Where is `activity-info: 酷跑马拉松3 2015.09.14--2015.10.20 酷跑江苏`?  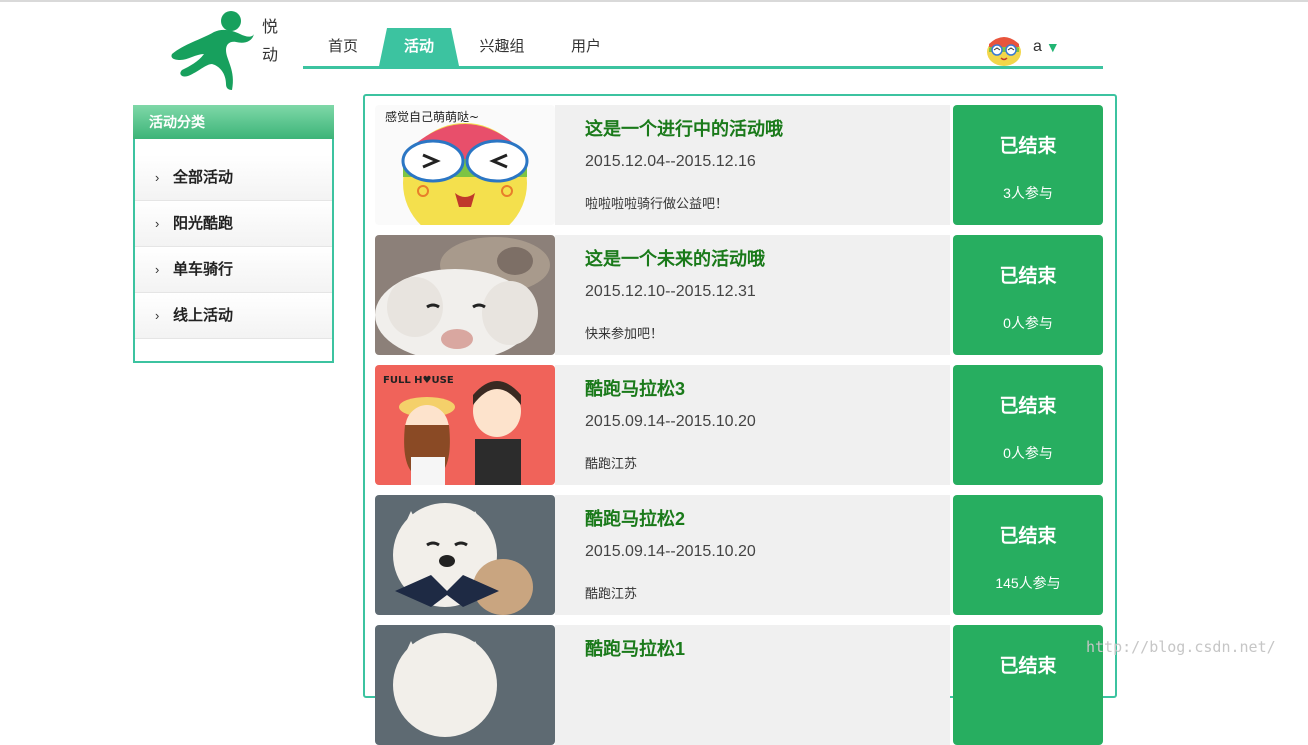
activity-info: 酷跑马拉松3 2015.09.14--2015.10.20 酷跑江苏 is located at coordinates (752, 425).